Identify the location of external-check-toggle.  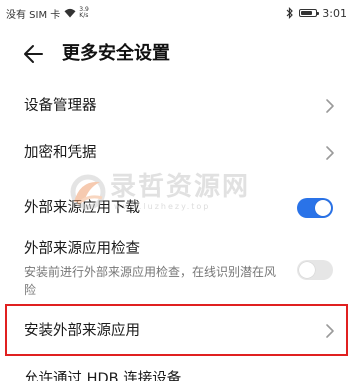
(315, 270).